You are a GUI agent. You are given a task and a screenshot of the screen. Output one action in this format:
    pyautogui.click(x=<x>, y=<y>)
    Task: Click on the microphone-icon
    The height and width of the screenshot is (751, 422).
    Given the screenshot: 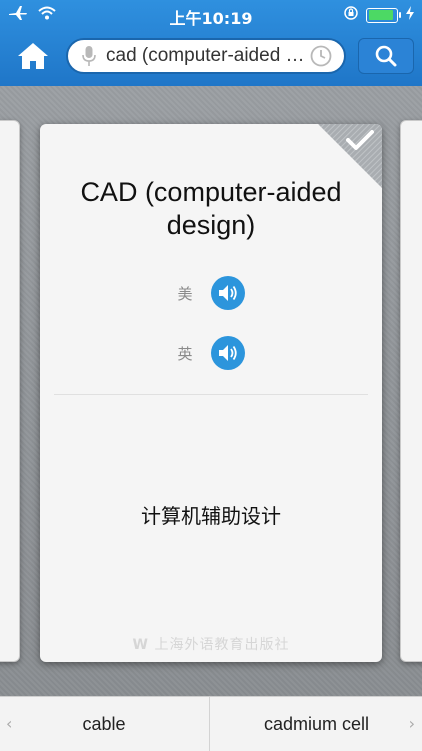 What is the action you would take?
    pyautogui.click(x=89, y=56)
    